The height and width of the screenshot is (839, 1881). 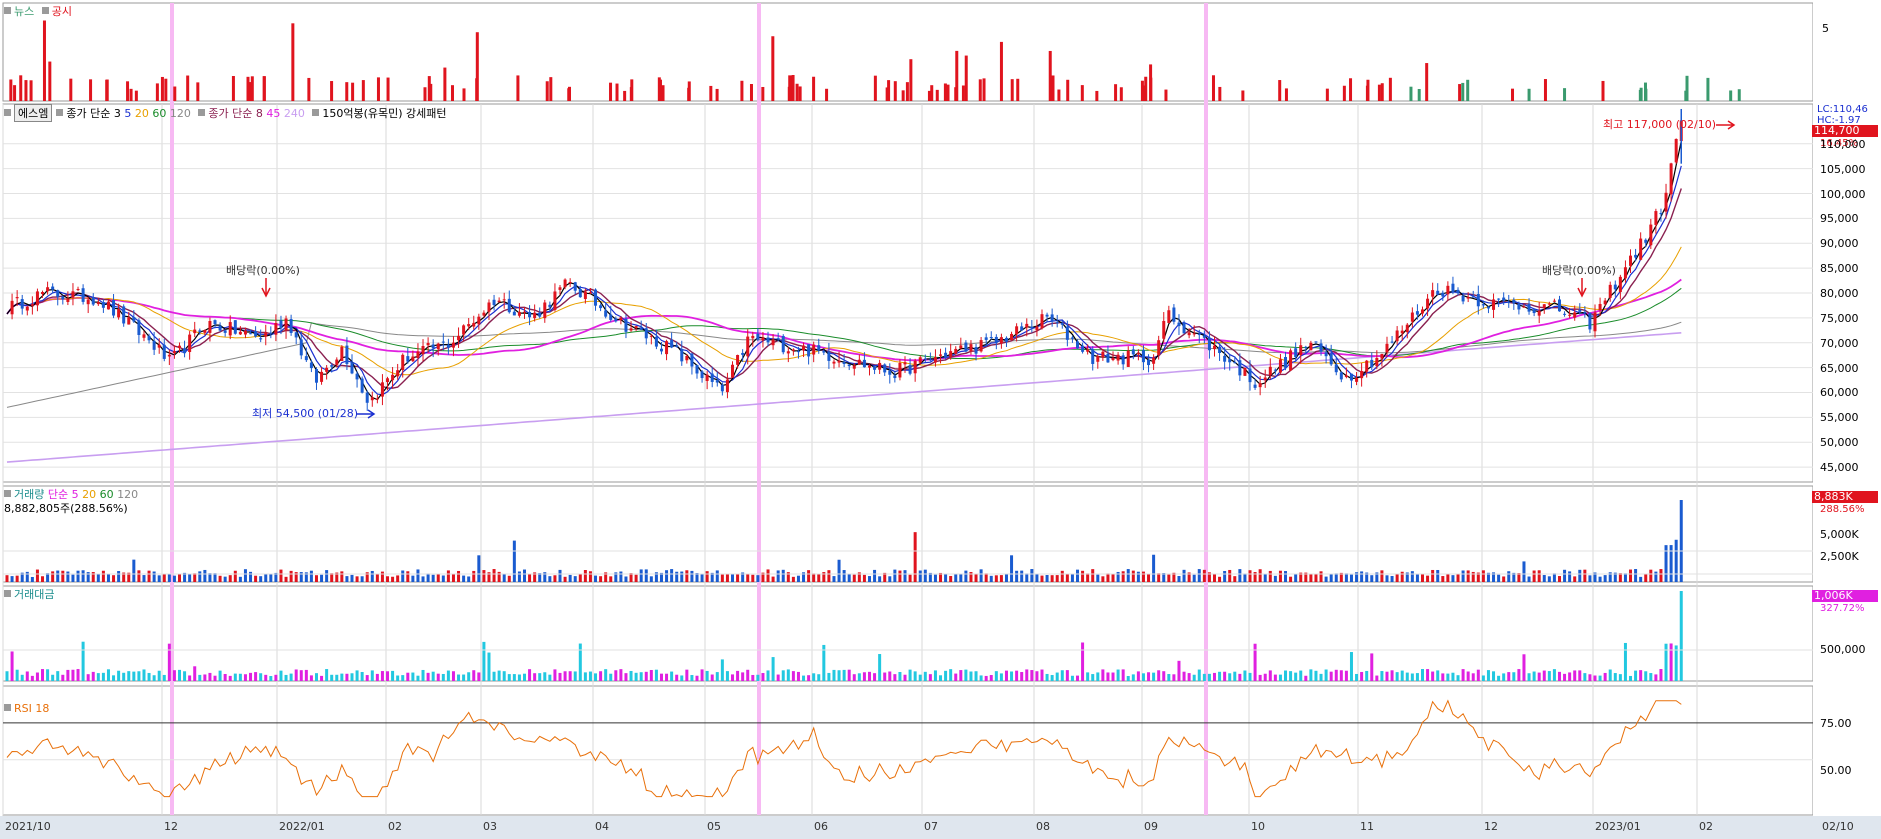 What do you see at coordinates (490, 826) in the screenshot?
I see `x-tick-label: 03` at bounding box center [490, 826].